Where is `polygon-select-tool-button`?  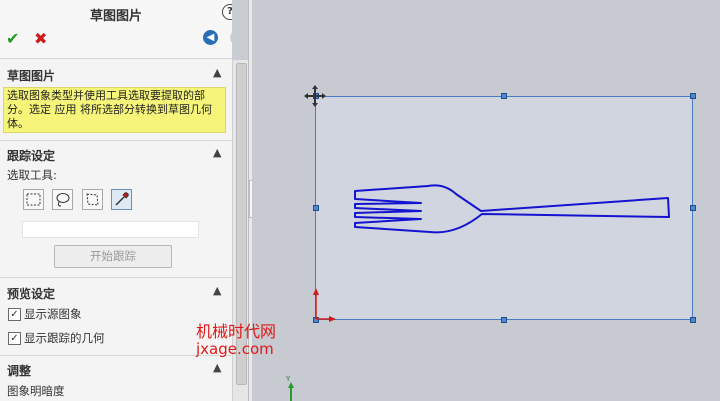 polygon-select-tool-button is located at coordinates (92, 199).